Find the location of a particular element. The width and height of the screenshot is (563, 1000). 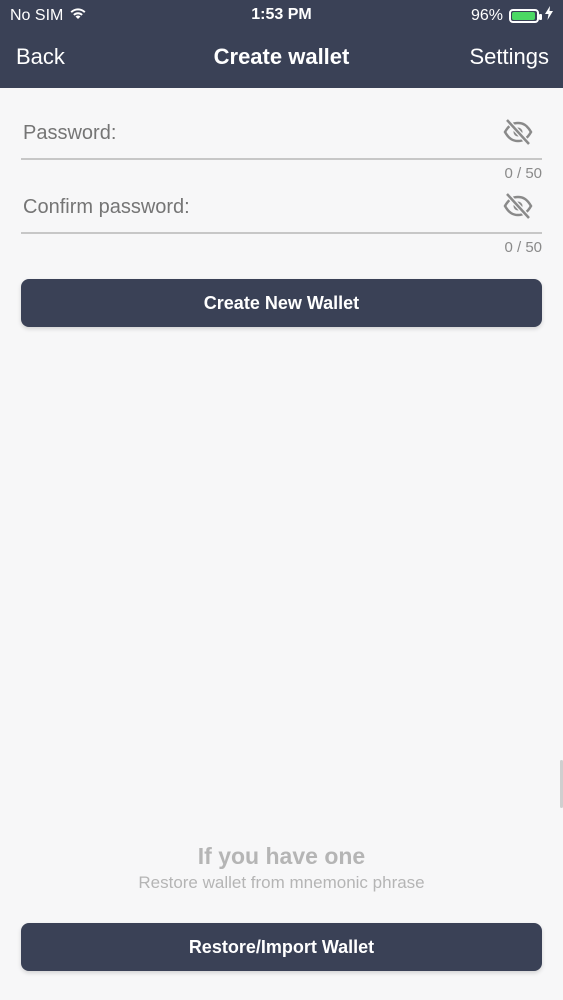

status-bar: No SIM 1:53 PM 96% is located at coordinates (281, 15).